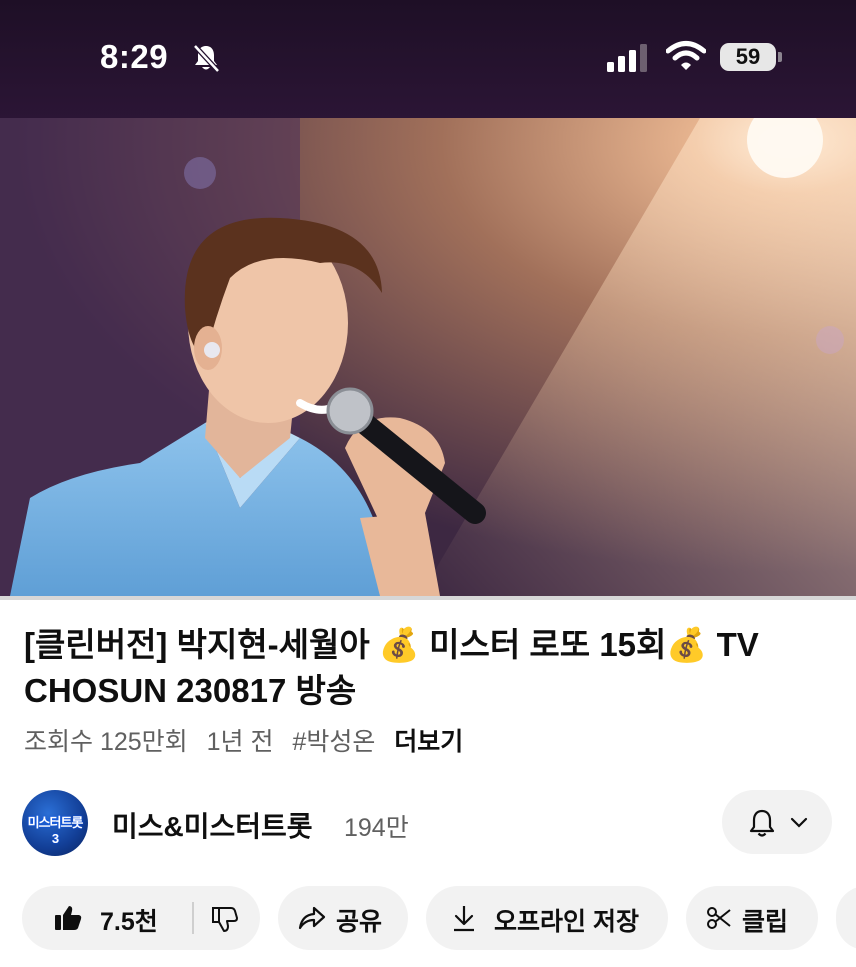 The width and height of the screenshot is (856, 967). What do you see at coordinates (762, 823) in the screenshot?
I see `bell-icon` at bounding box center [762, 823].